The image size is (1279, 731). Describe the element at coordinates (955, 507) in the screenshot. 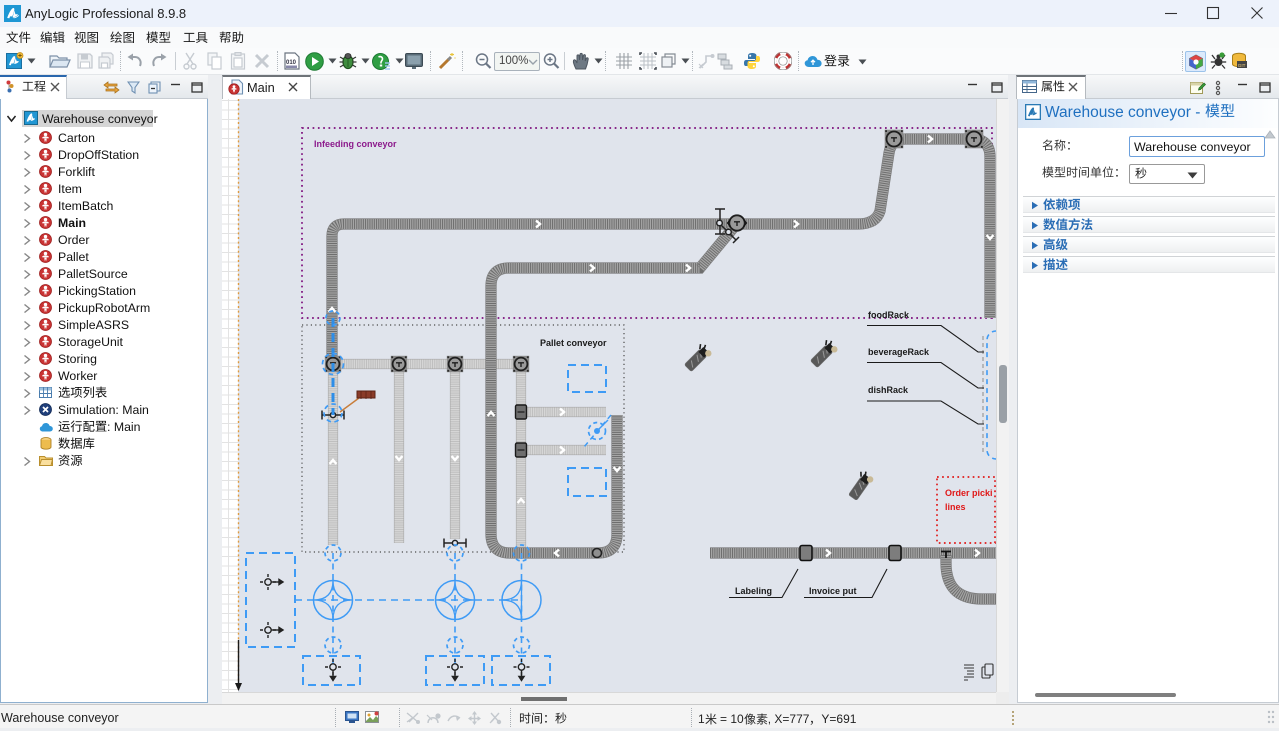

I see `svg-text: lines` at that location.